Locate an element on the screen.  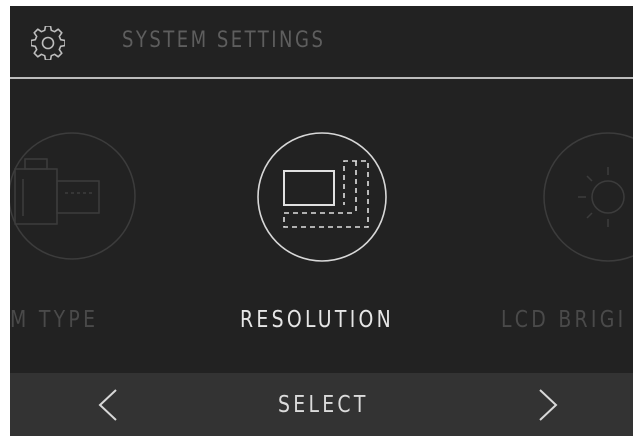
brightness-icon is located at coordinates (588, 197).